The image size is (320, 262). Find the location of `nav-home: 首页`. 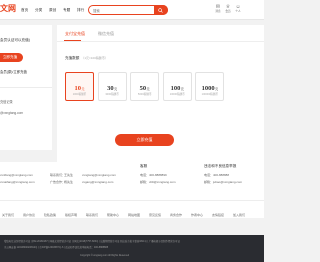

nav-home: 首页 is located at coordinates (28, 10).